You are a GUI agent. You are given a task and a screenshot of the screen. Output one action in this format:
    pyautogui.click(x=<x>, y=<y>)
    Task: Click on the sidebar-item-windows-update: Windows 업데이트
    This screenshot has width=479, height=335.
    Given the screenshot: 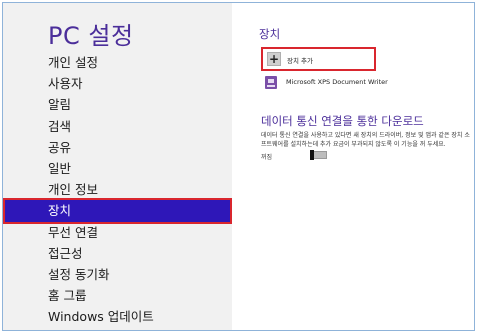 What is the action you would take?
    pyautogui.click(x=117, y=316)
    